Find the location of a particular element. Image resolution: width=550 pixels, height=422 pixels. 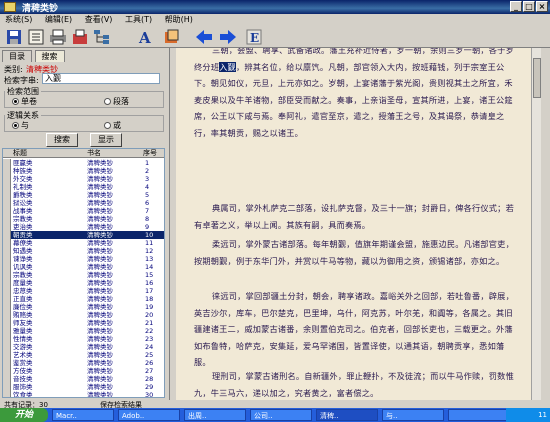

table-row: 交游类 清稗类钞 24 is located at coordinates (83, 347).